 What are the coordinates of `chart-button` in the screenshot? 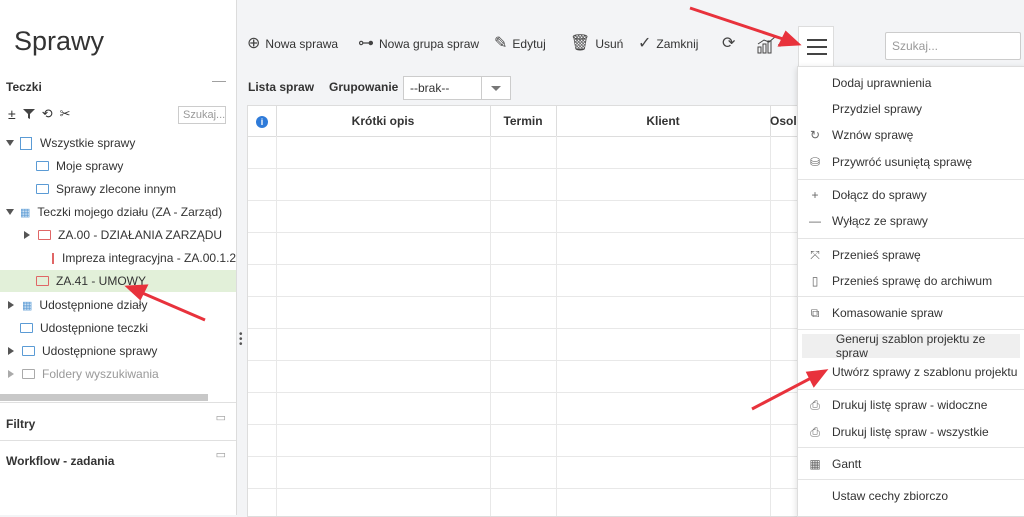 It's located at (770, 45).